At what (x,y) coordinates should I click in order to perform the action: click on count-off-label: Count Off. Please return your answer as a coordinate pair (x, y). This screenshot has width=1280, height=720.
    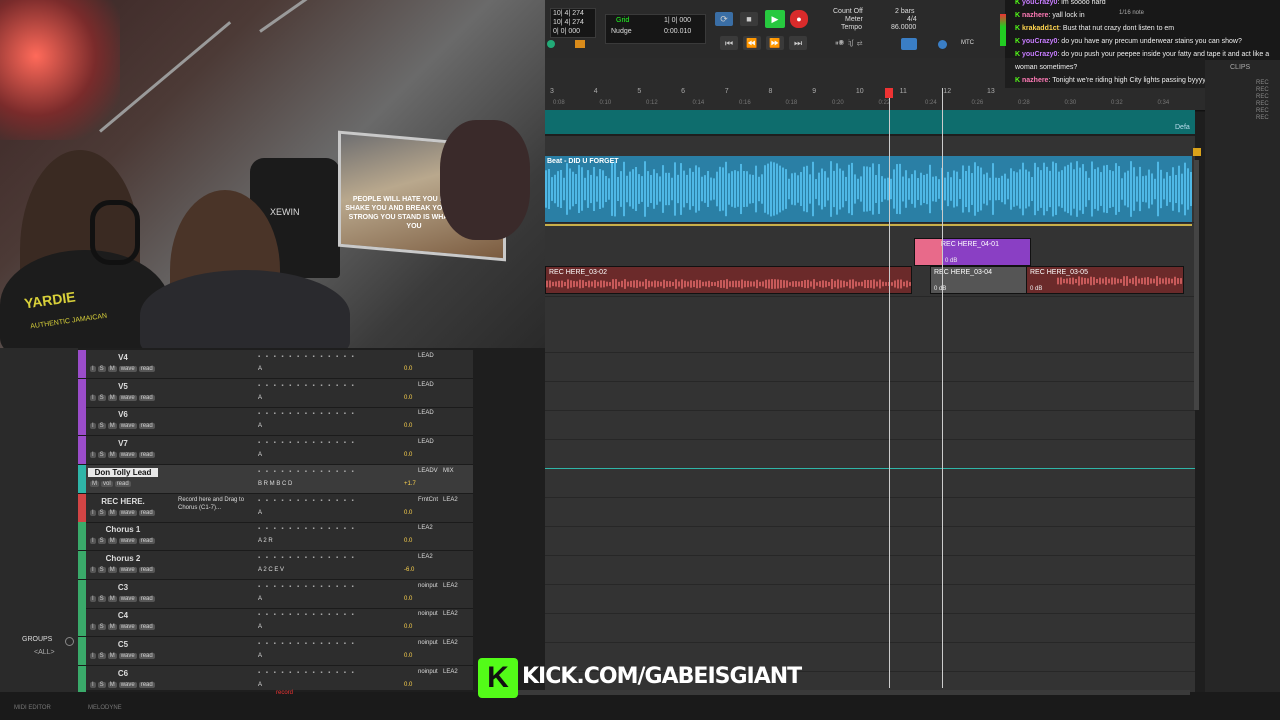
    Looking at the image, I should click on (848, 11).